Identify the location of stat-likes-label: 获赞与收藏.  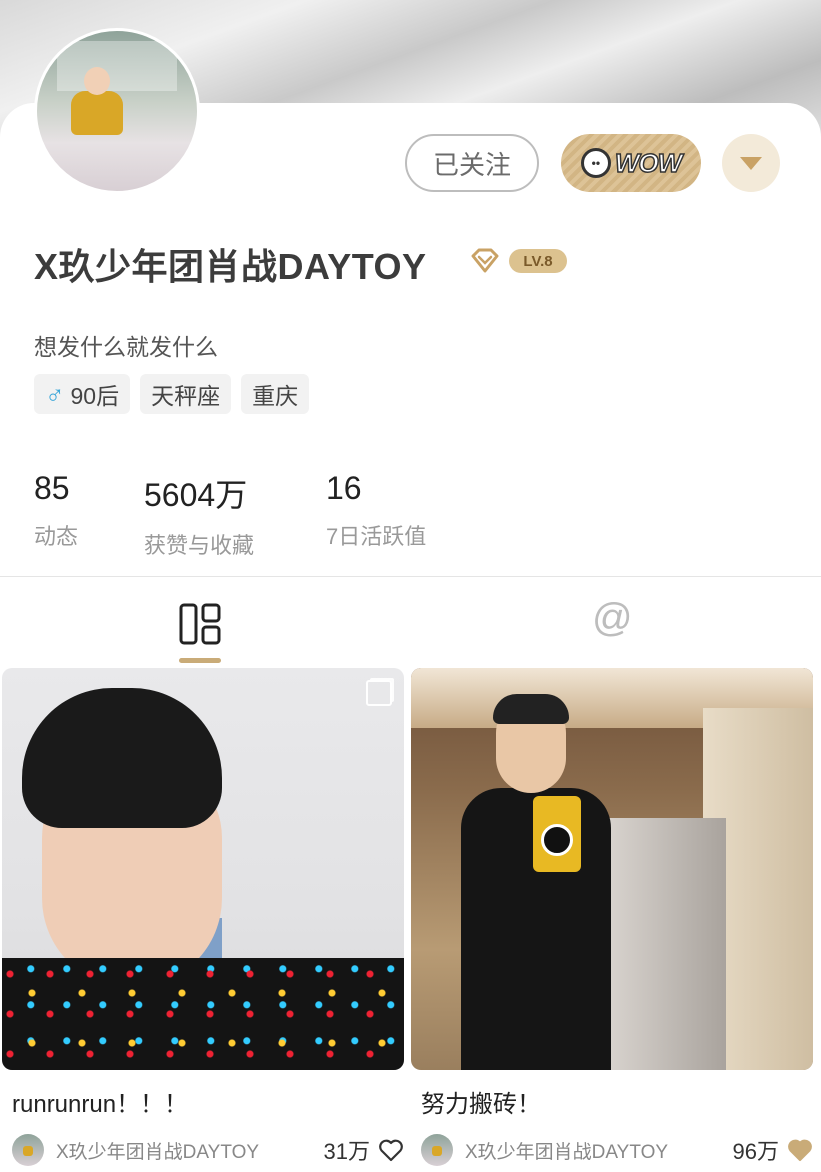
(199, 545).